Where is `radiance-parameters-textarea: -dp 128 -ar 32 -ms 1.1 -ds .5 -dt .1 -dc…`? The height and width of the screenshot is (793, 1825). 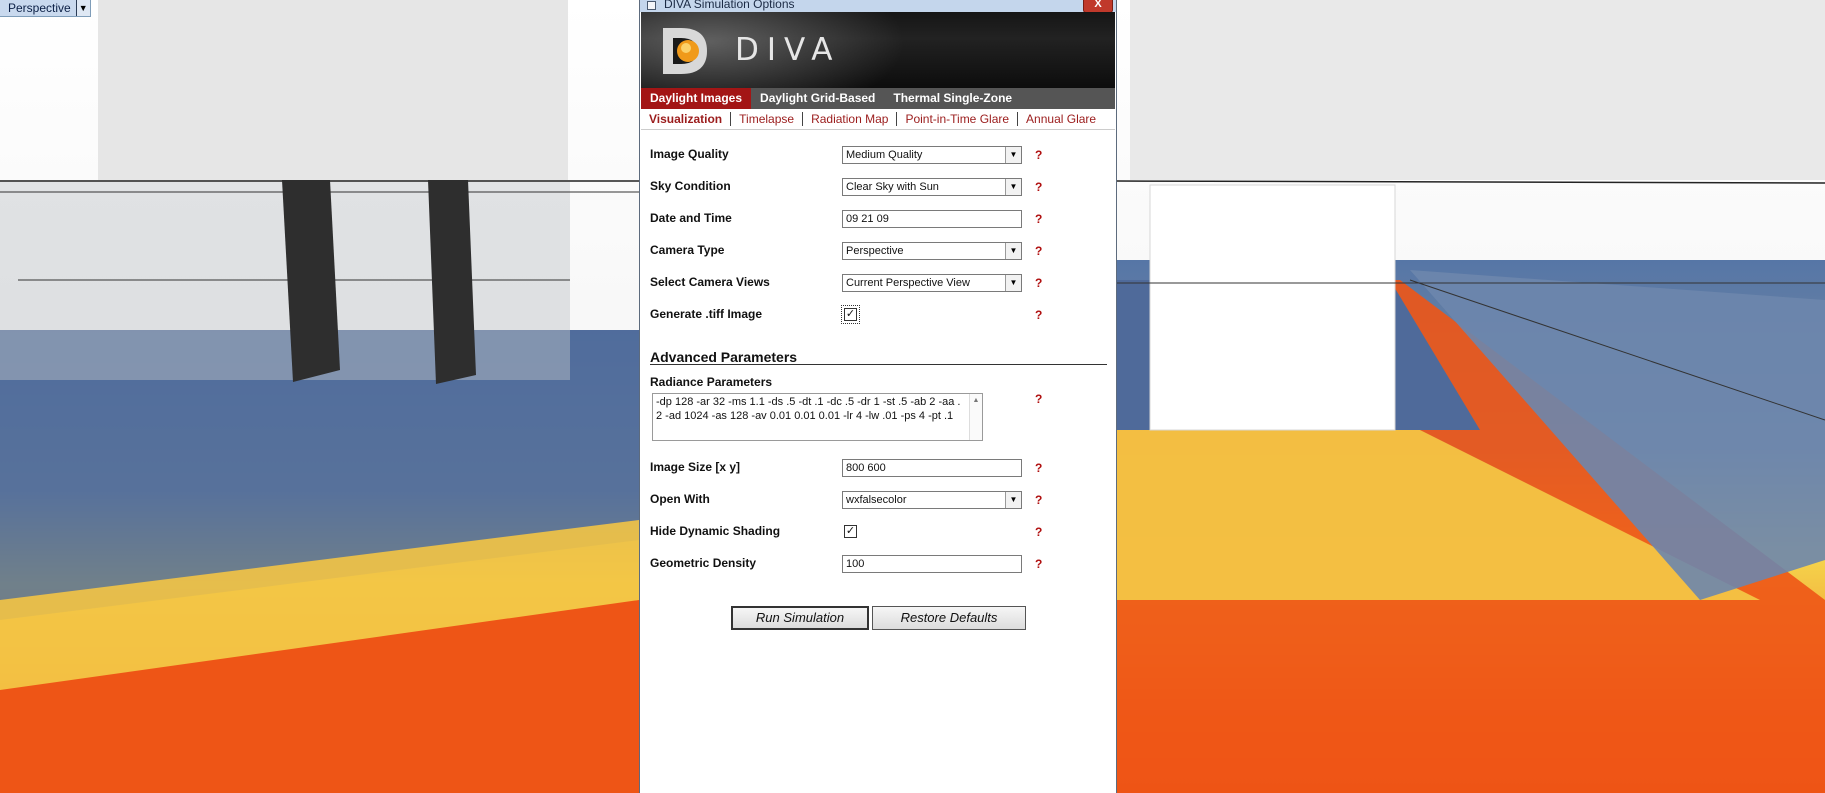
radiance-parameters-textarea: -dp 128 -ar 32 -ms 1.1 -ds .5 -dt .1 -dc… is located at coordinates (817, 417).